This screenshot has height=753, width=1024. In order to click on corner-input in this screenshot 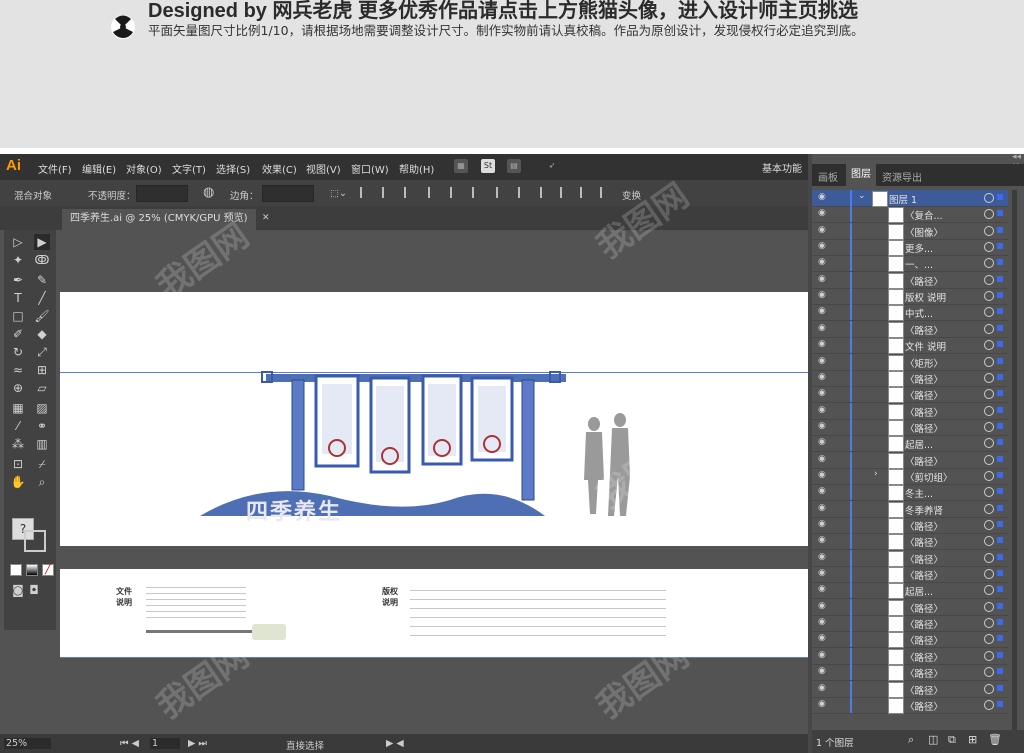, I will do `click(288, 193)`.